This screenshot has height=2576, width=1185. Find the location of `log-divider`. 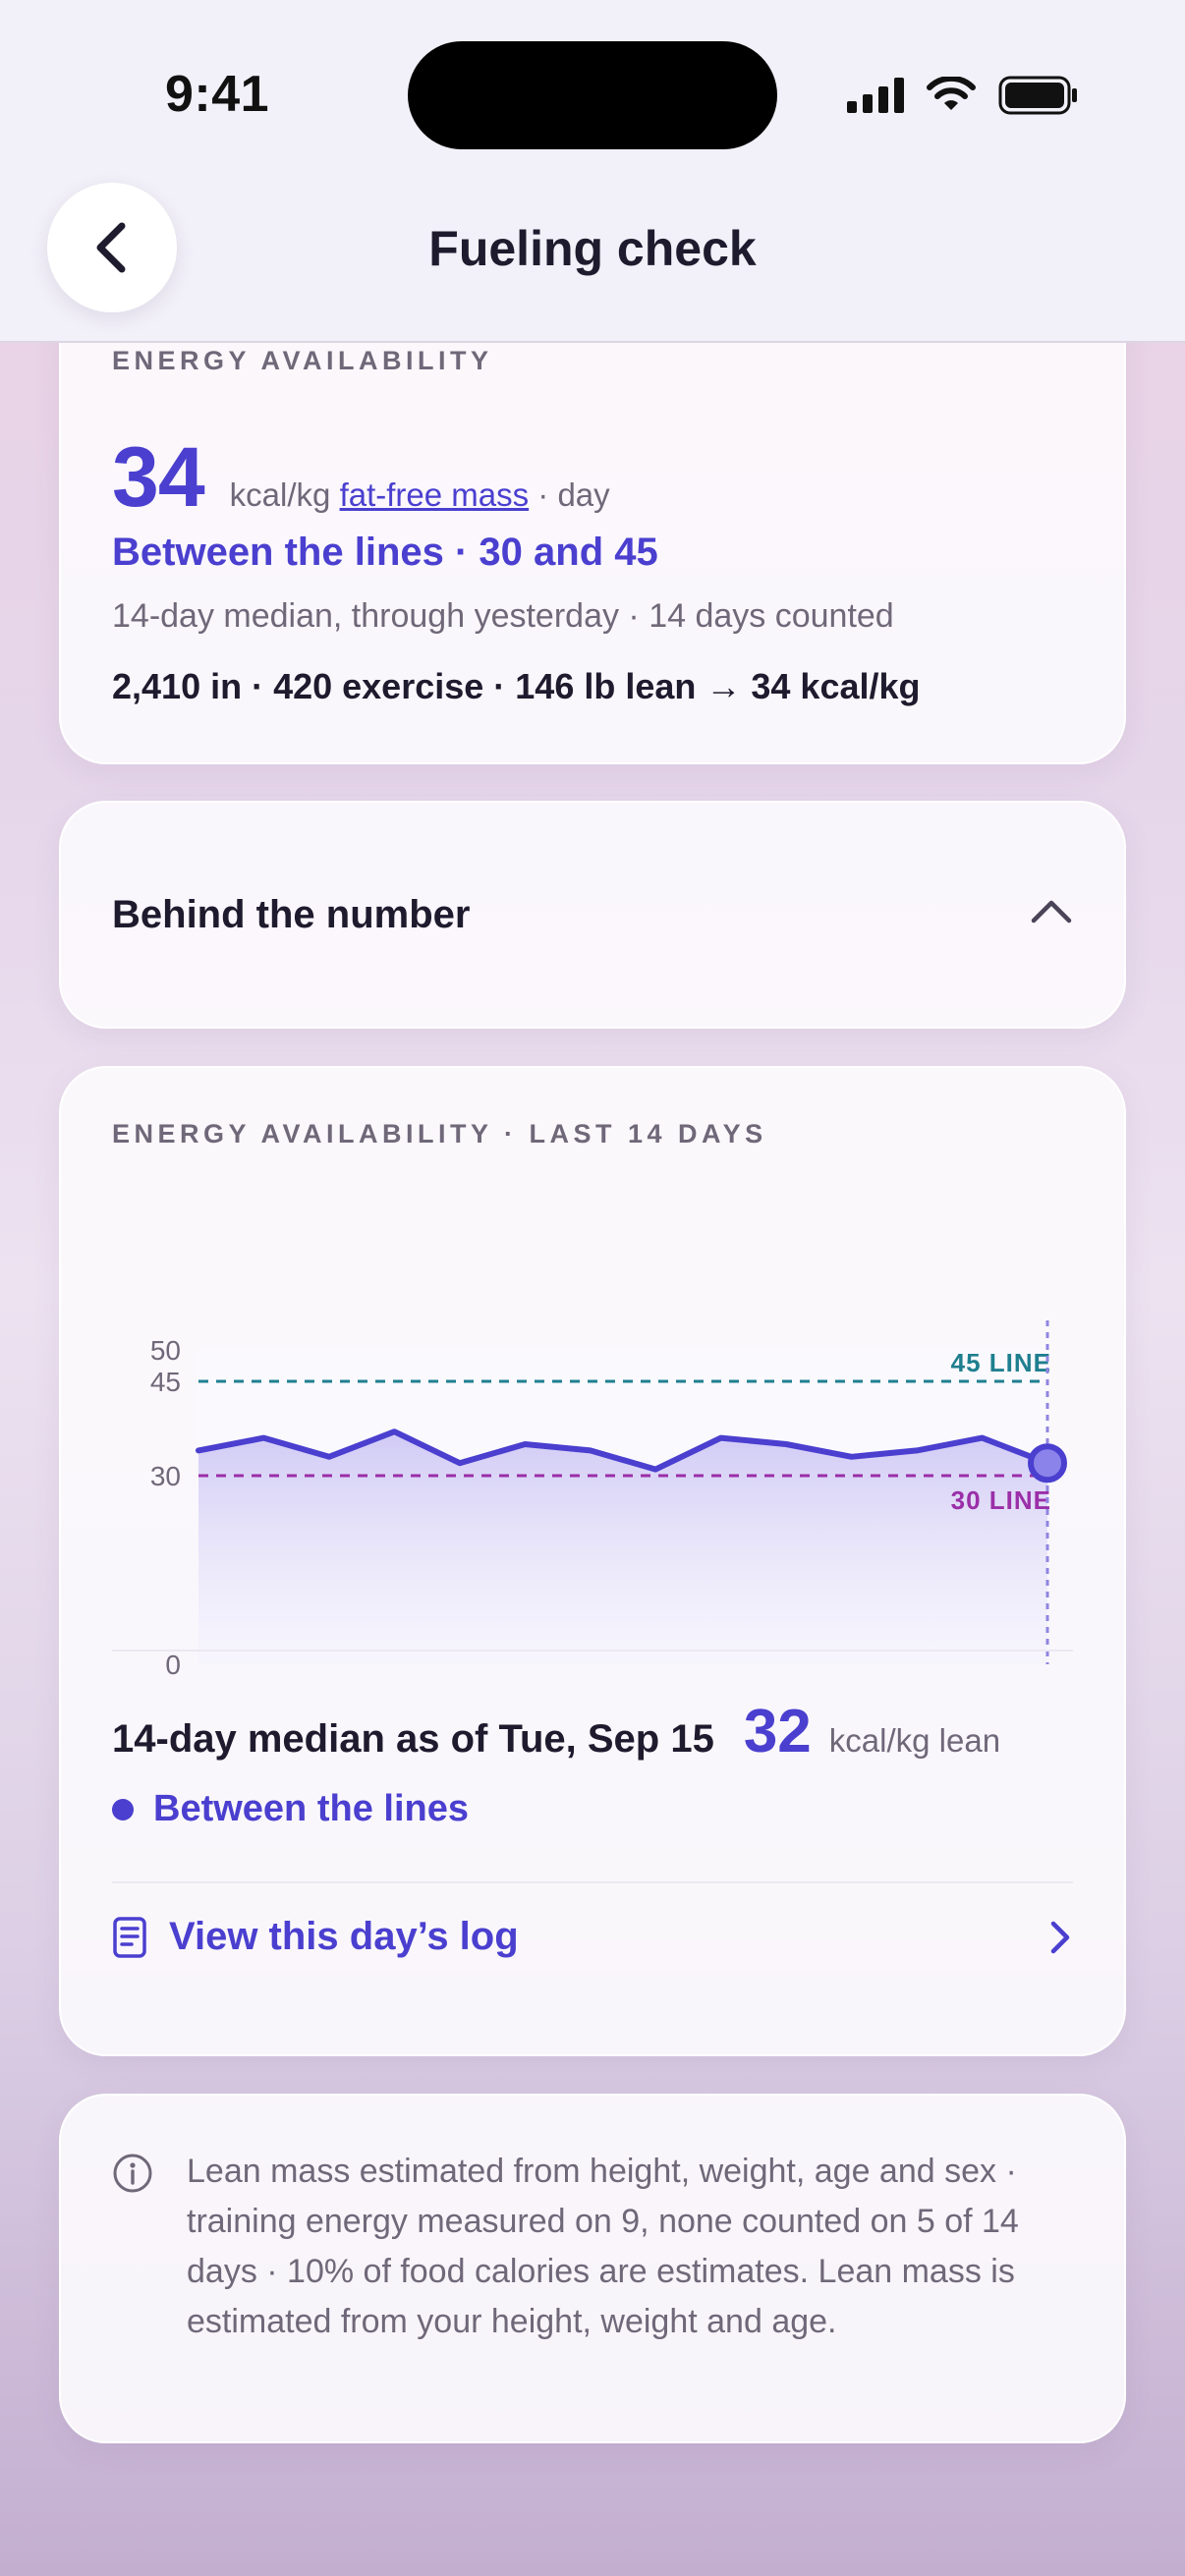

log-divider is located at coordinates (592, 1882).